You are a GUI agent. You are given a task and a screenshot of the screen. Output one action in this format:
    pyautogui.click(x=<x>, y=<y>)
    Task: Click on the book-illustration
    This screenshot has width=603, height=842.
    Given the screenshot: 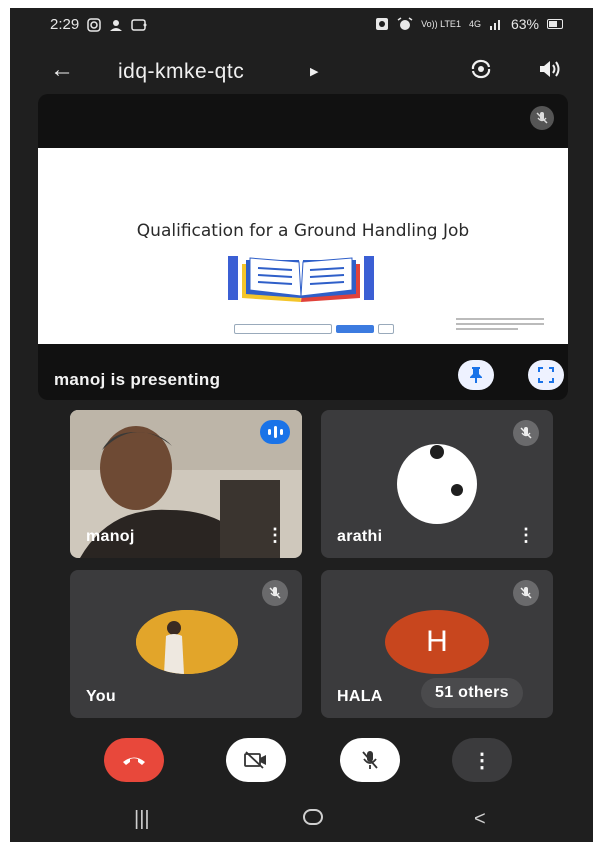 What is the action you would take?
    pyautogui.click(x=301, y=279)
    